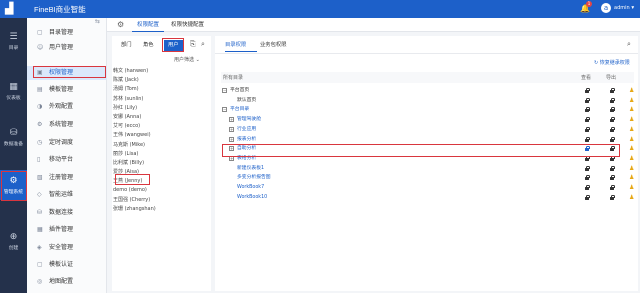 The image size is (640, 293). I want to click on nav-management: ⚙ 管理系统, so click(13, 185).